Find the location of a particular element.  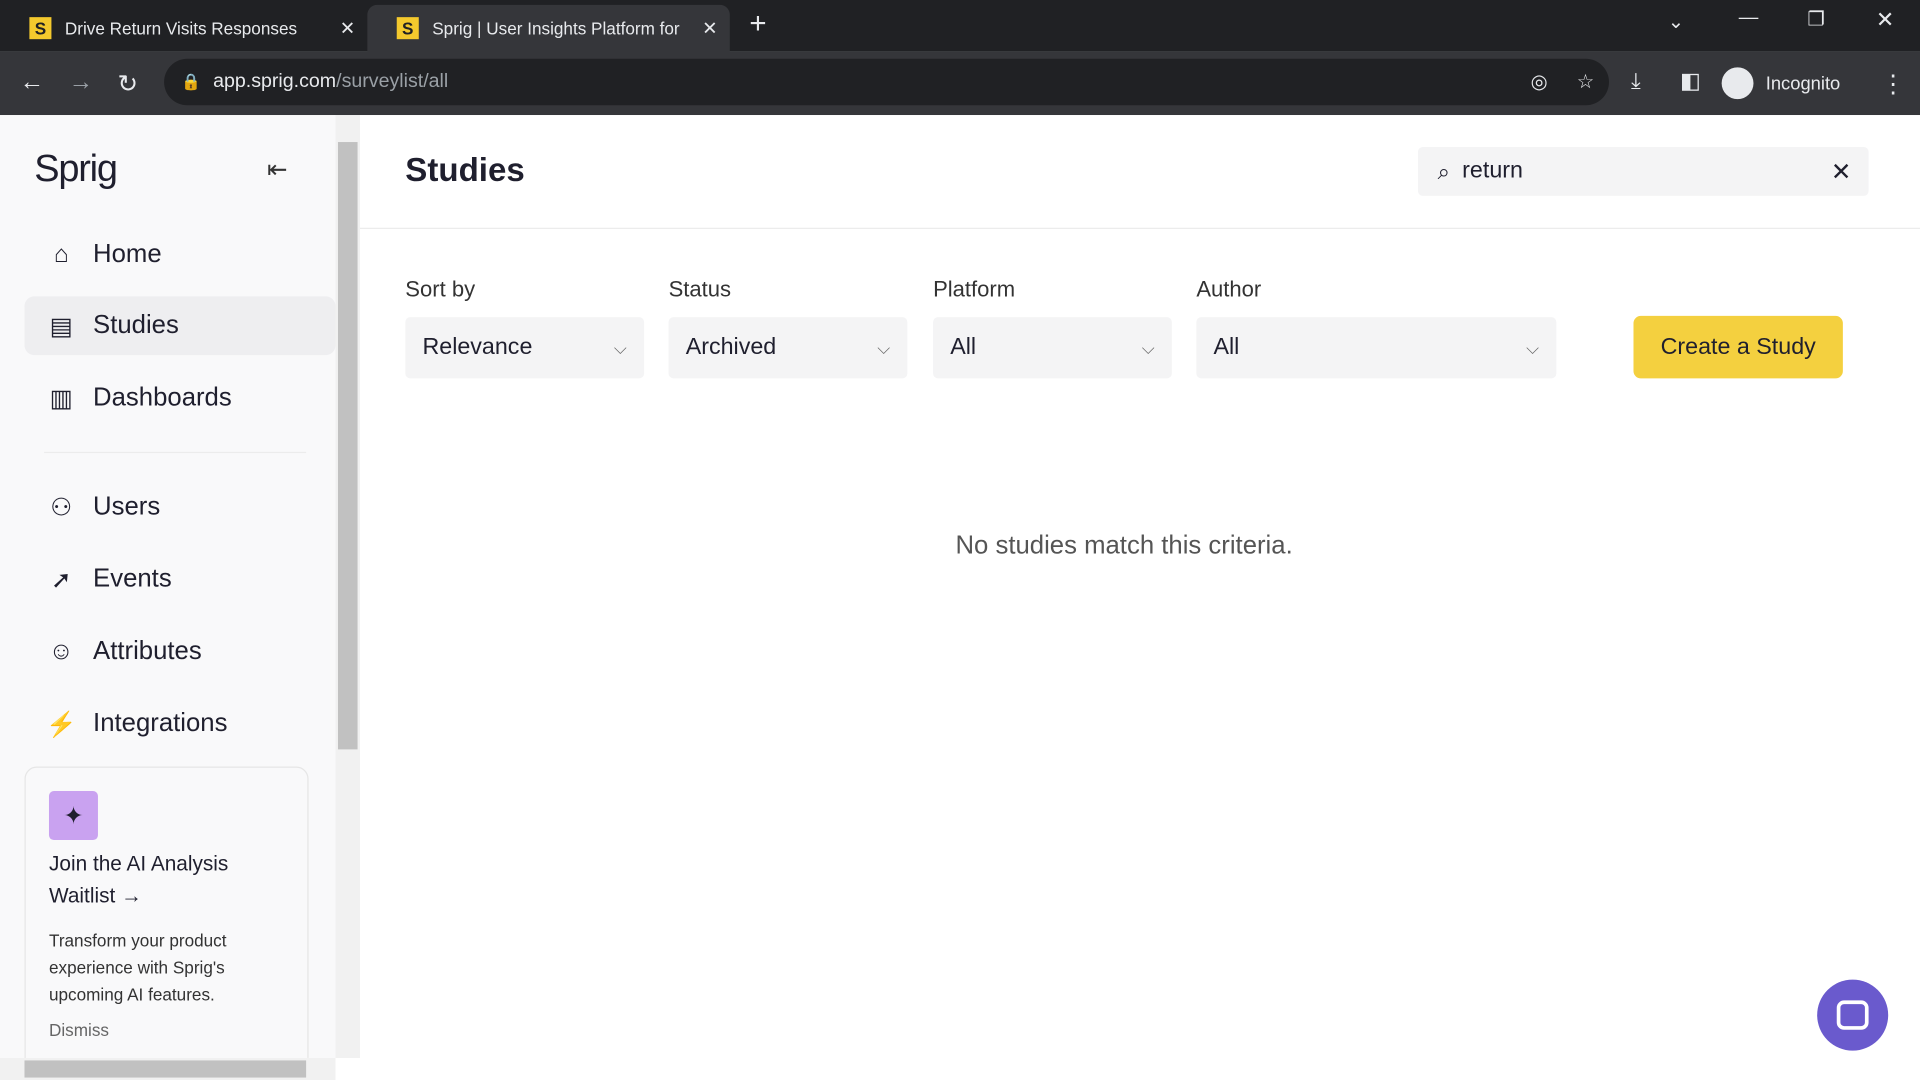

browser-tab-active: S Sprig | User Insights Platform for ✕ is located at coordinates (548, 28).